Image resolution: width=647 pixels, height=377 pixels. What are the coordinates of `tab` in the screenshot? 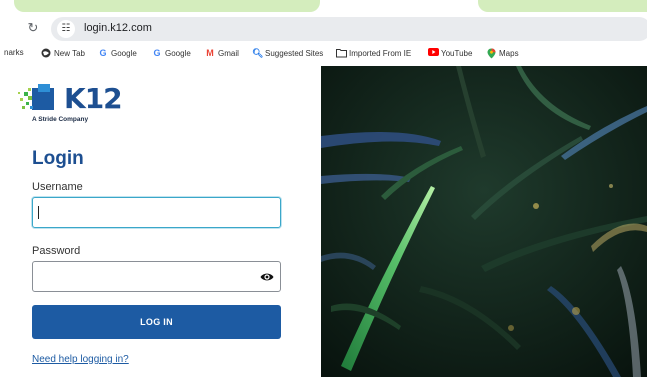 It's located at (562, 6).